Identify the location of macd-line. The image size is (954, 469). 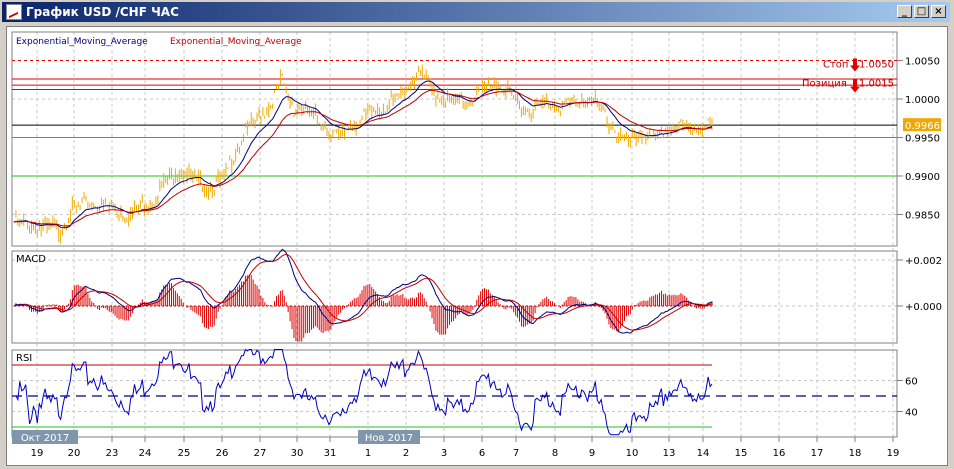
(363, 291).